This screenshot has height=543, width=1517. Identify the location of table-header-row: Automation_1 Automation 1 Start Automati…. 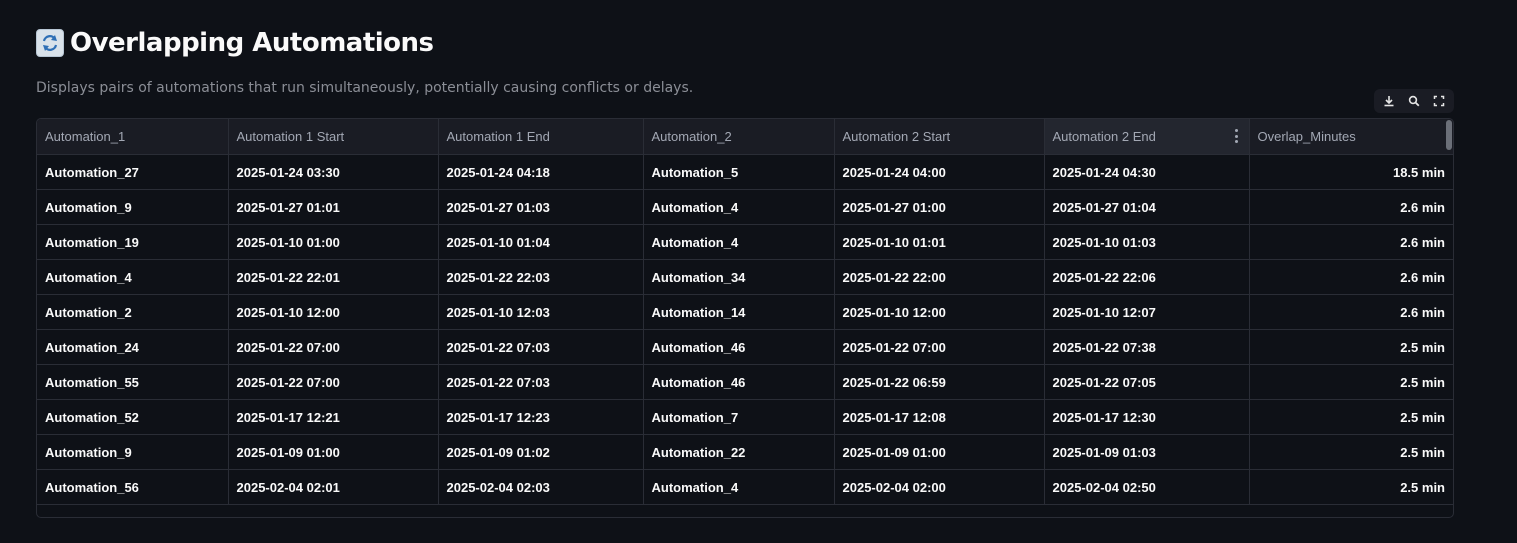
(745, 137).